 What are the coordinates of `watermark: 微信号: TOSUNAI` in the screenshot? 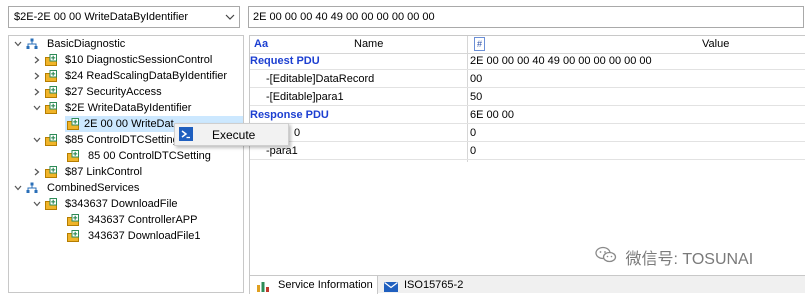 It's located at (674, 257).